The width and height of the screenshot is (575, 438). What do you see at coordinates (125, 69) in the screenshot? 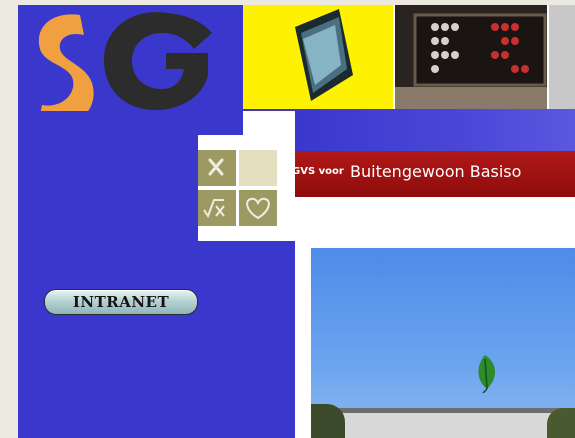
I see `sg-logo-icon` at bounding box center [125, 69].